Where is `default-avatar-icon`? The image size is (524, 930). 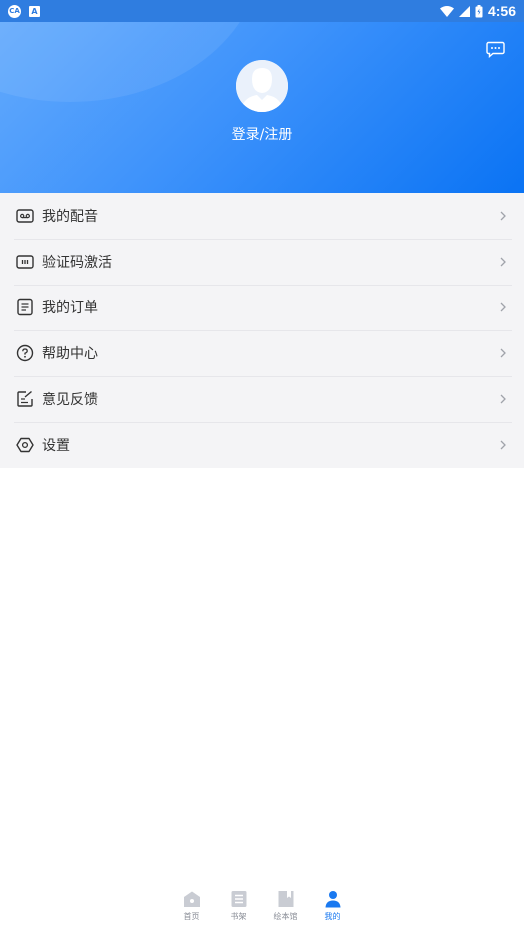
default-avatar-icon is located at coordinates (262, 86).